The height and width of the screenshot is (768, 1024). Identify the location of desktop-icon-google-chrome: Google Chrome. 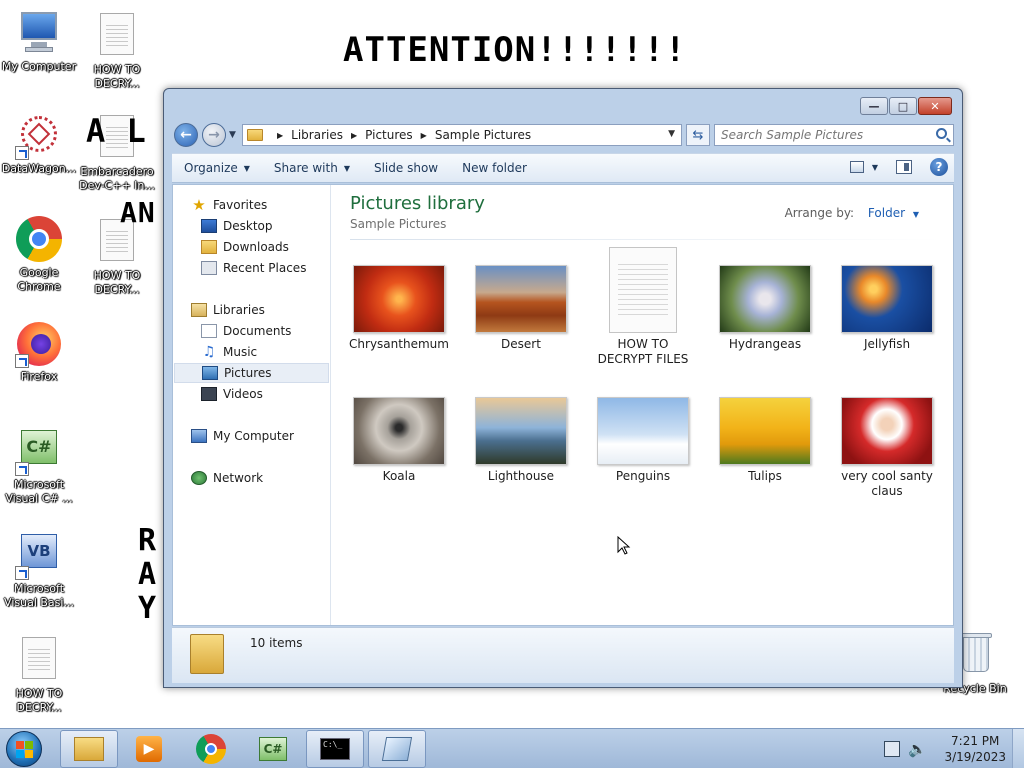
(39, 255).